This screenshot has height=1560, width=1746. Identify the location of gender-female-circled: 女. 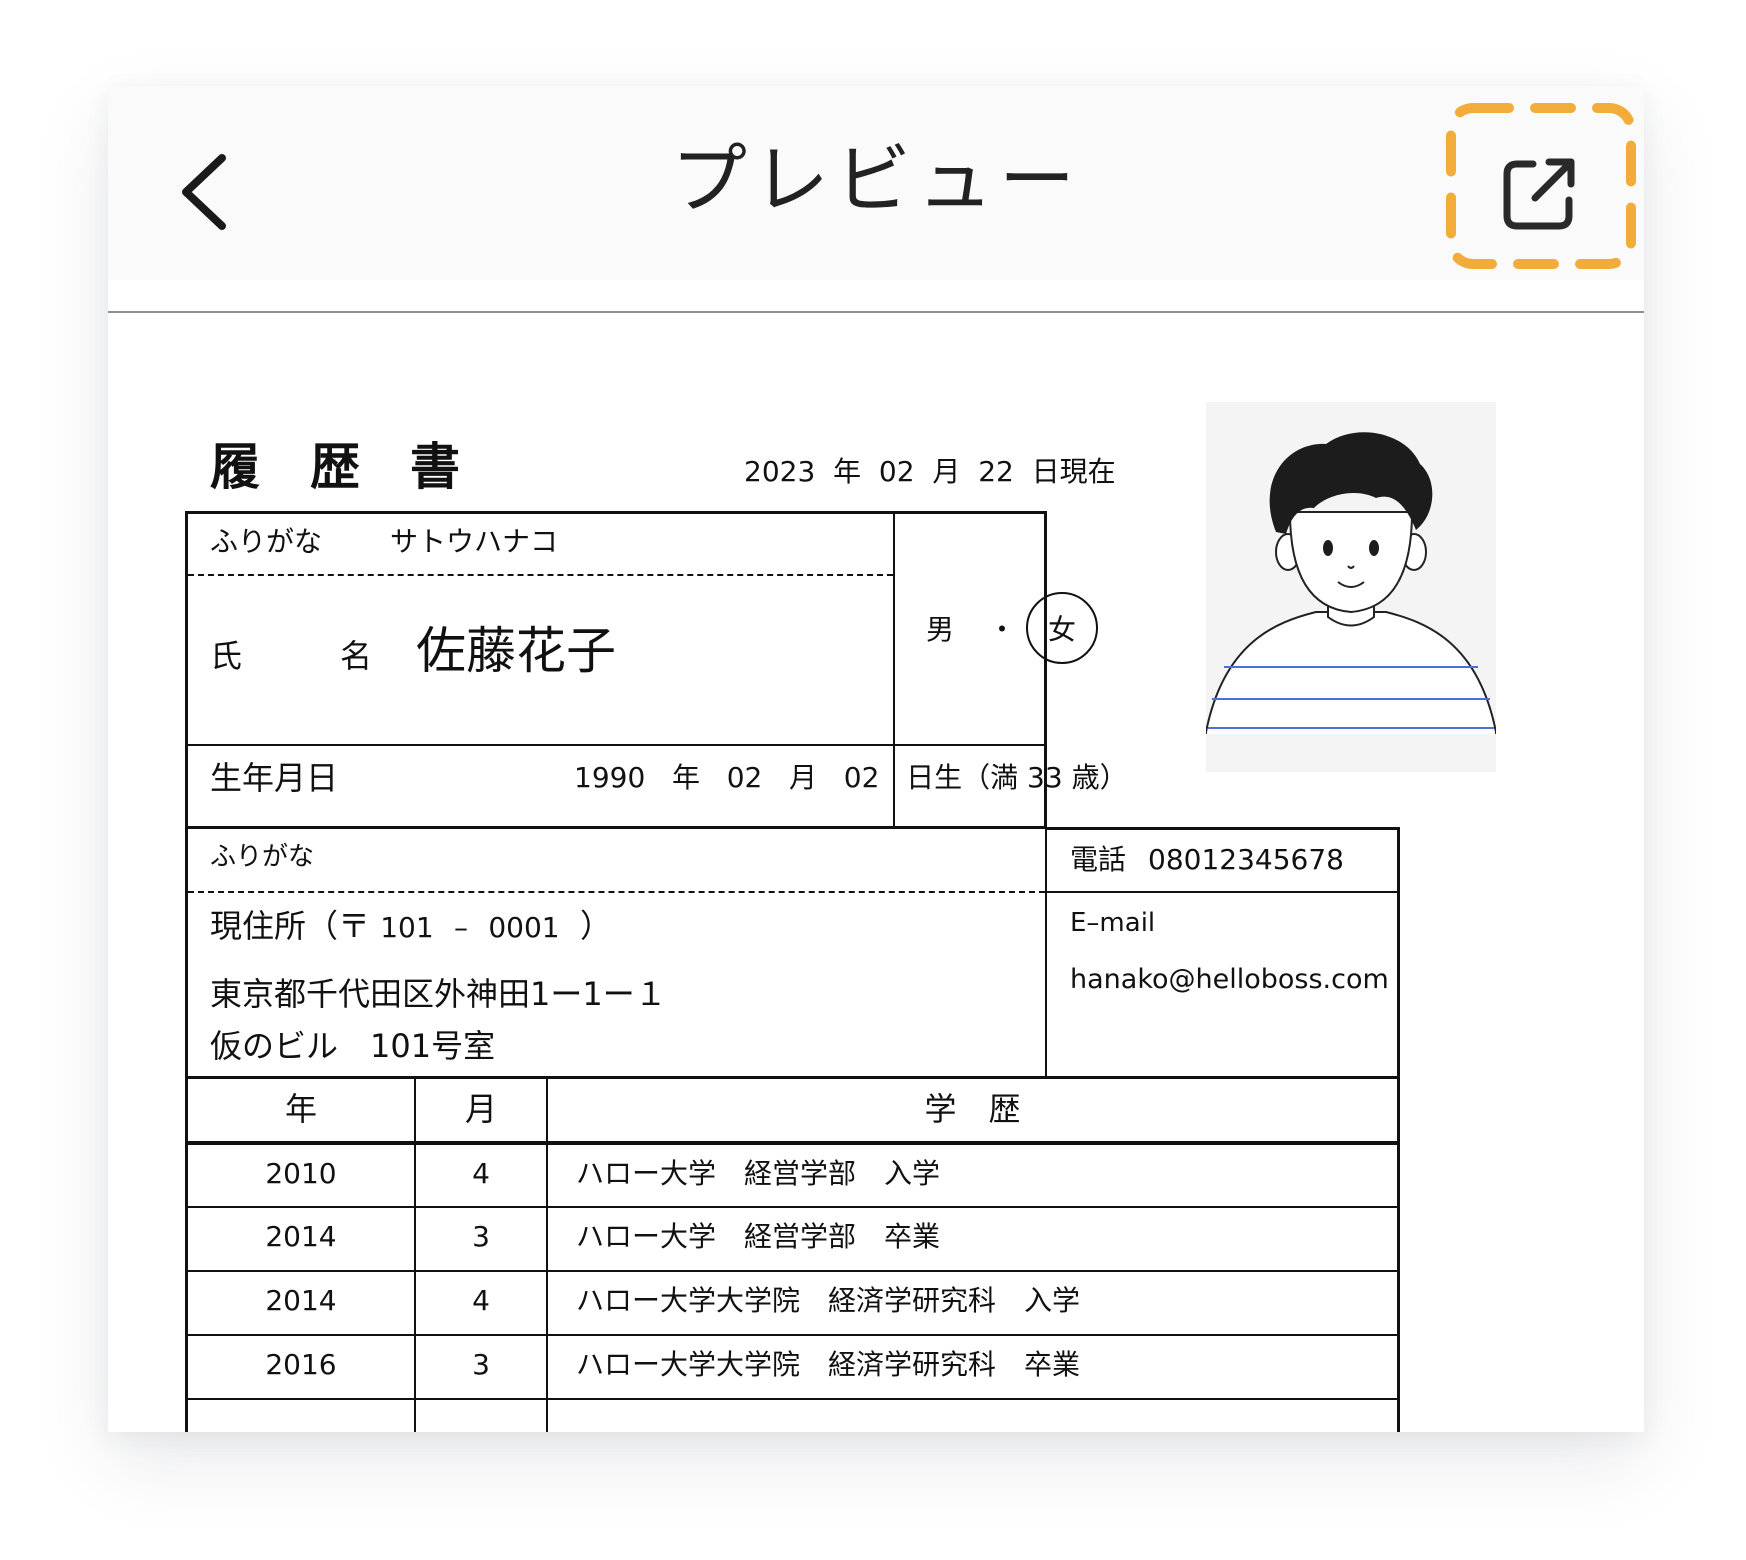
(1062, 628).